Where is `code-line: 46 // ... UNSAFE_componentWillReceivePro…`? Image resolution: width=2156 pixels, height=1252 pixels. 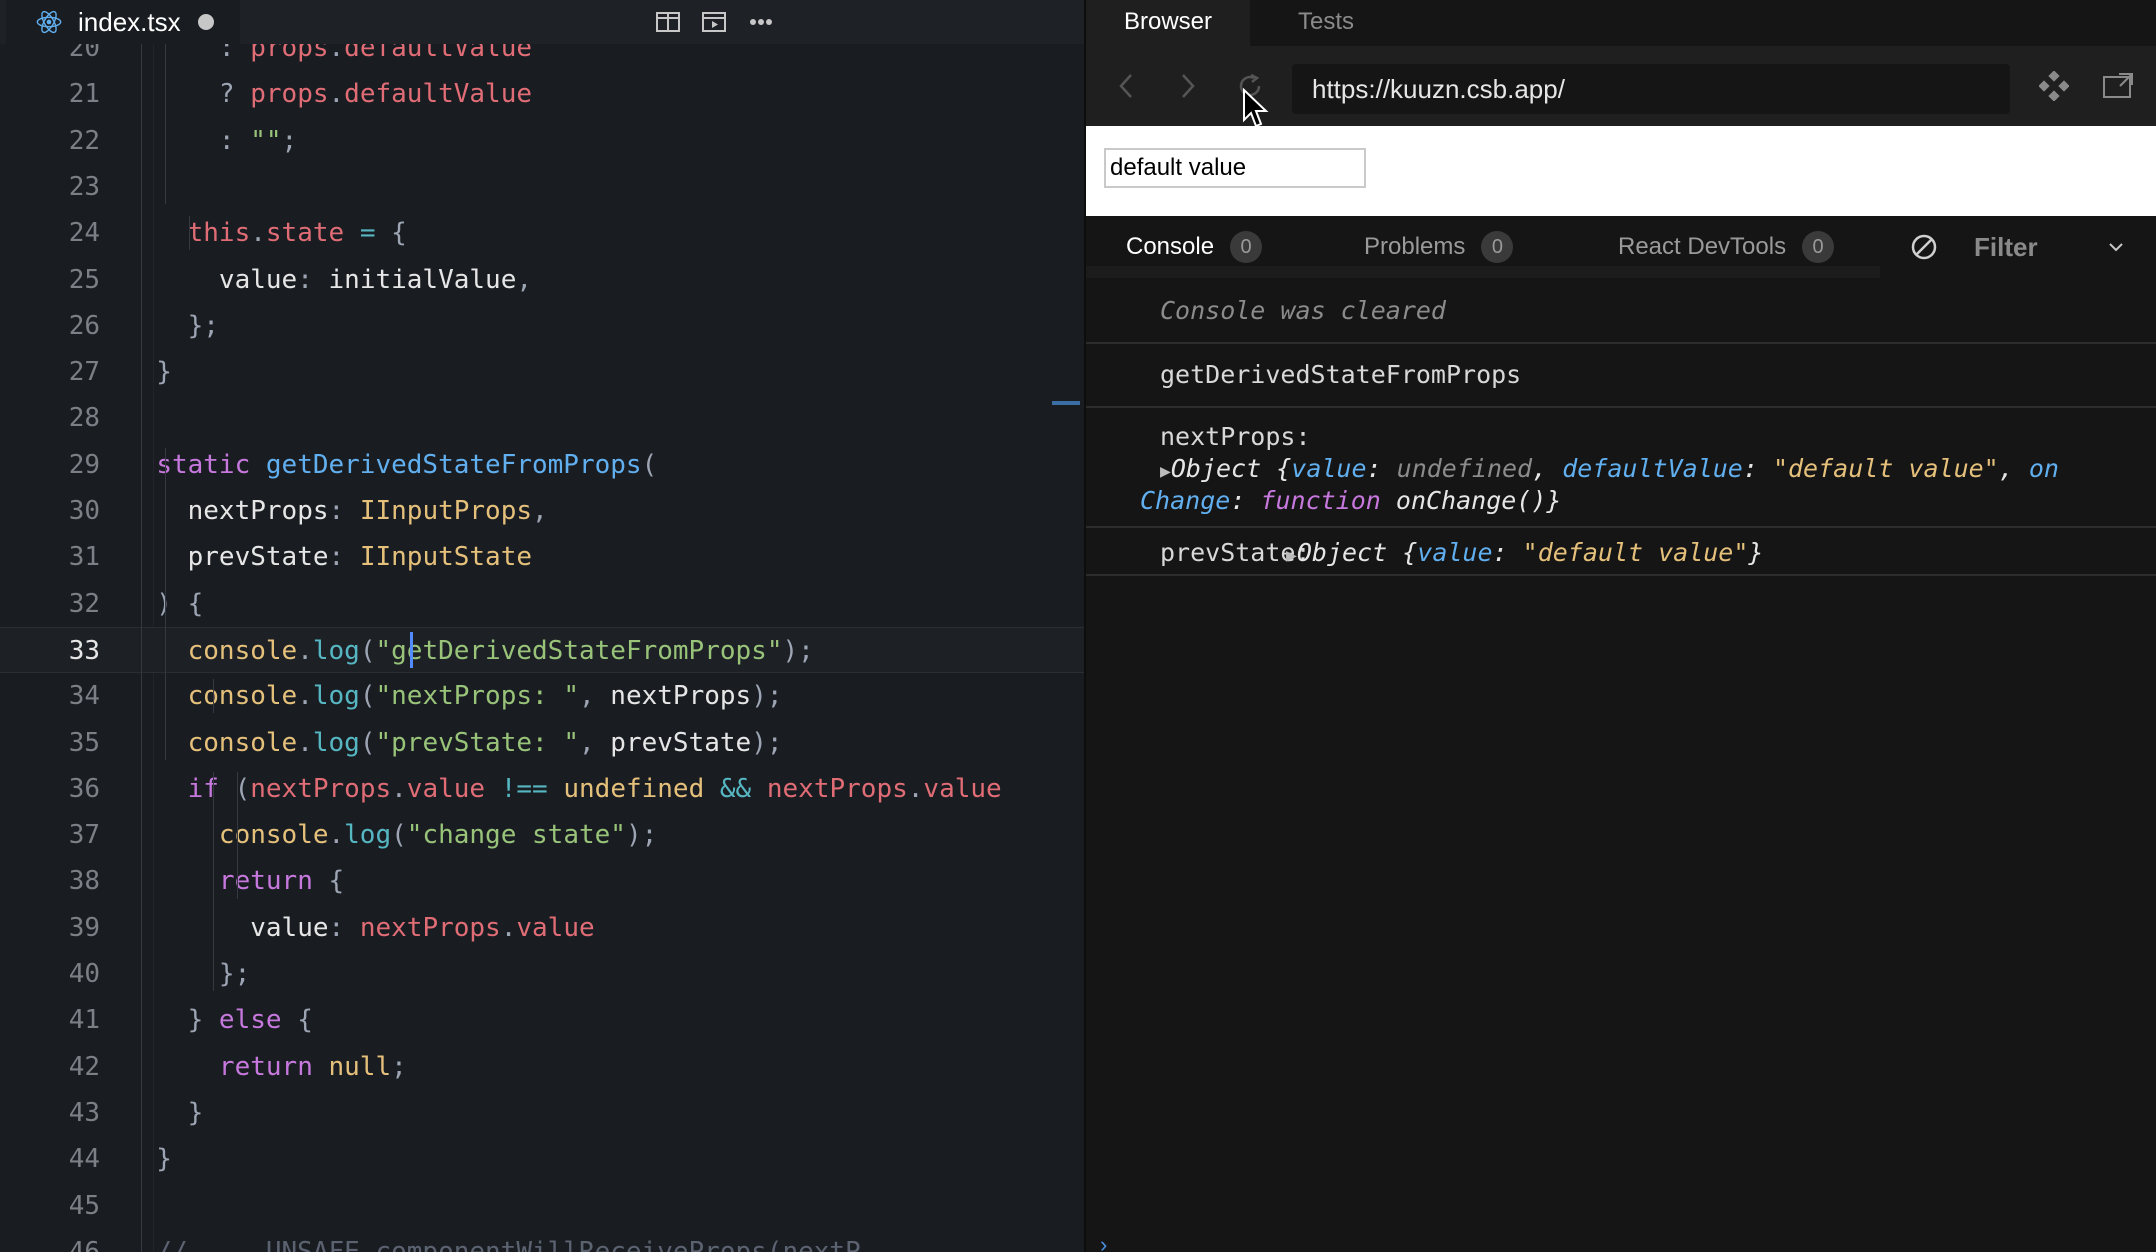 code-line: 46 // ... UNSAFE_componentWillReceivePro… is located at coordinates (542, 1240).